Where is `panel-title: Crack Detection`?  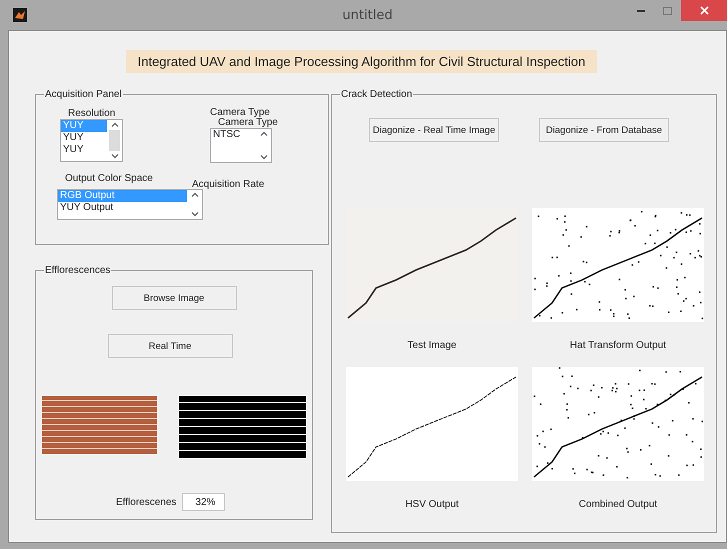
panel-title: Crack Detection is located at coordinates (377, 94).